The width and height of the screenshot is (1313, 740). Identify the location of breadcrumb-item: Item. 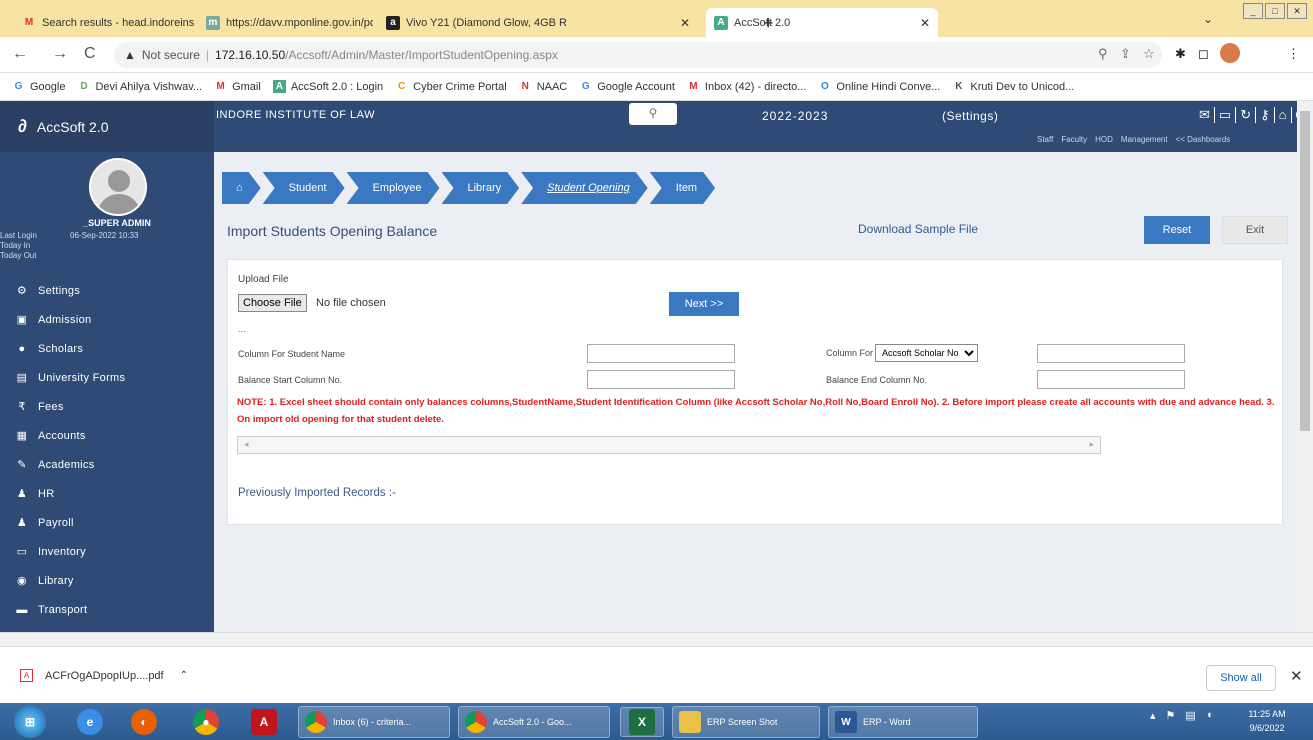
(682, 188).